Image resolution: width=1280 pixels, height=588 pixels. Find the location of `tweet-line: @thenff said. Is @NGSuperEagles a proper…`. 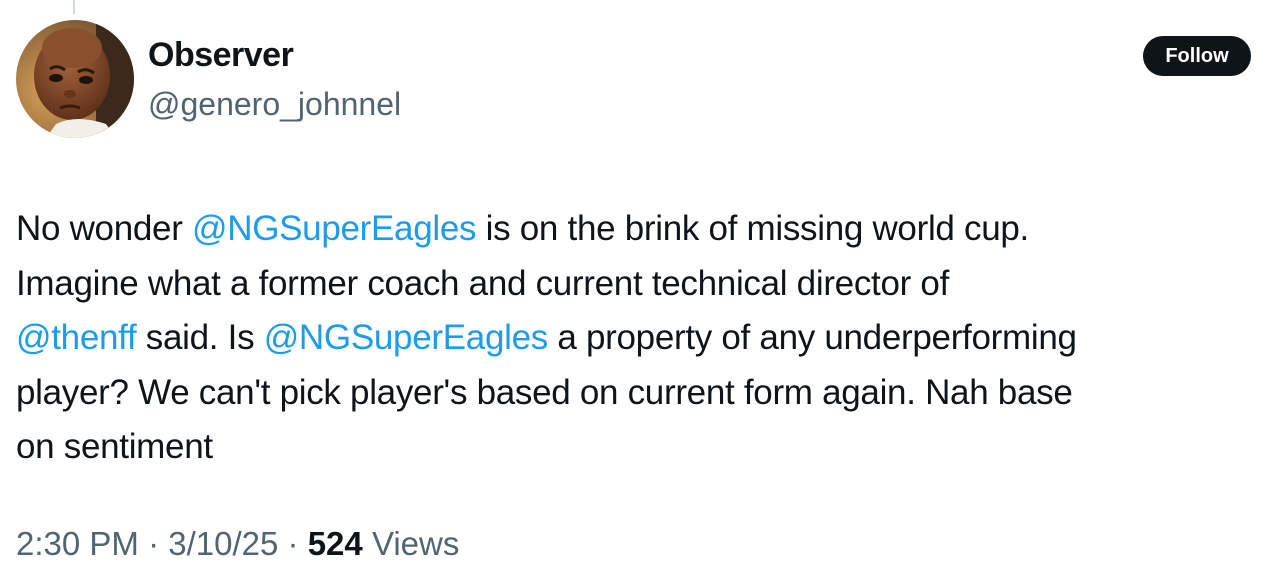

tweet-line: @thenff said. Is @NGSuperEagles a proper… is located at coordinates (641, 338).